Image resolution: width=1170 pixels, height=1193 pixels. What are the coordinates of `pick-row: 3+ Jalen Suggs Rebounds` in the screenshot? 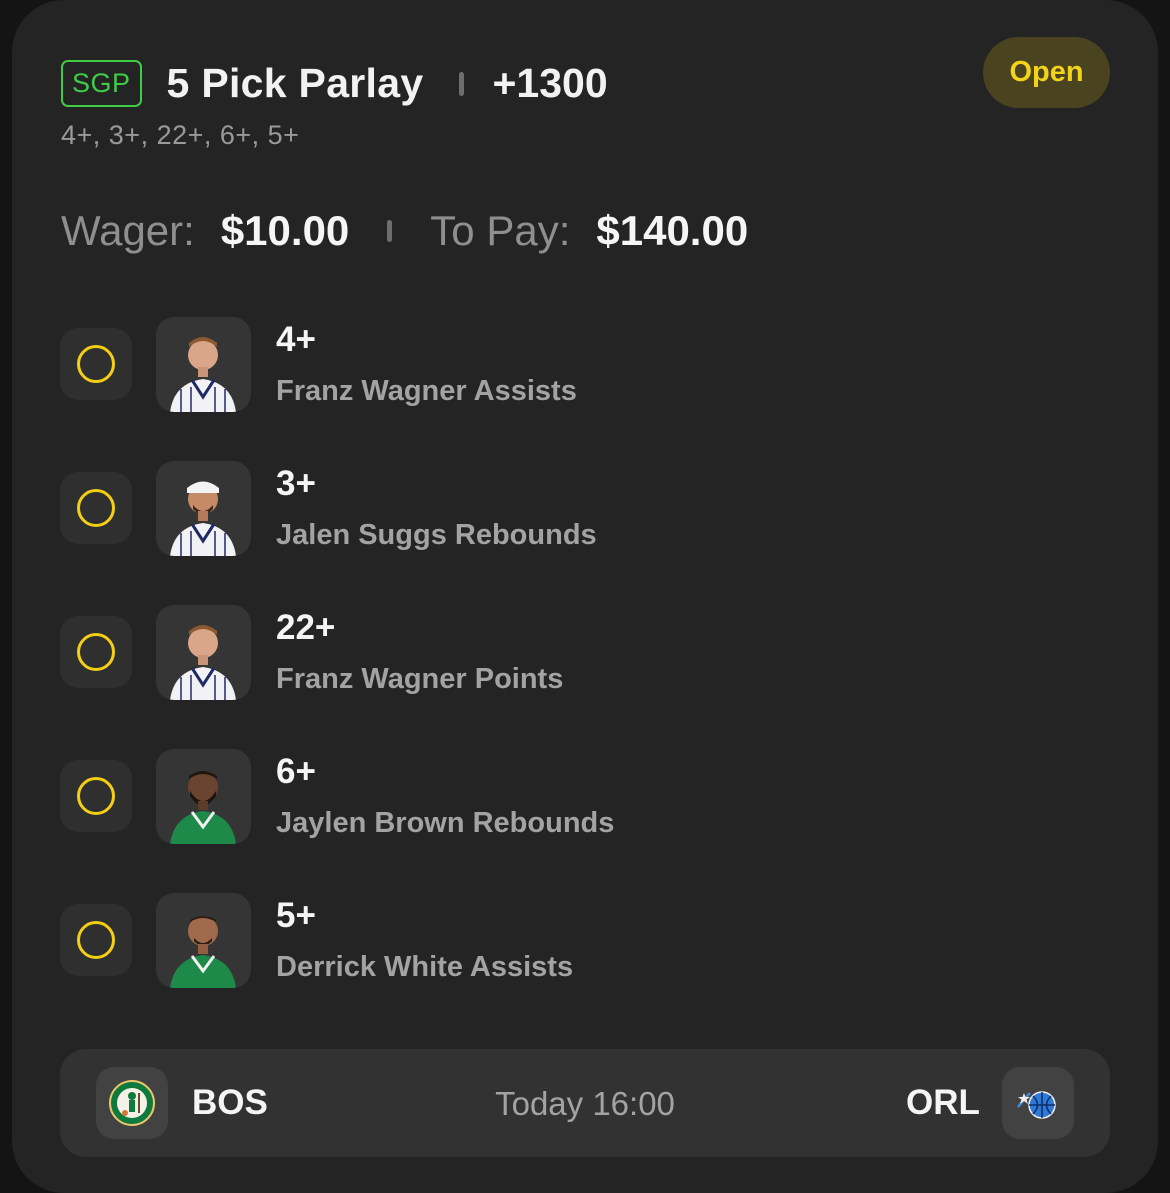 It's located at (560, 532).